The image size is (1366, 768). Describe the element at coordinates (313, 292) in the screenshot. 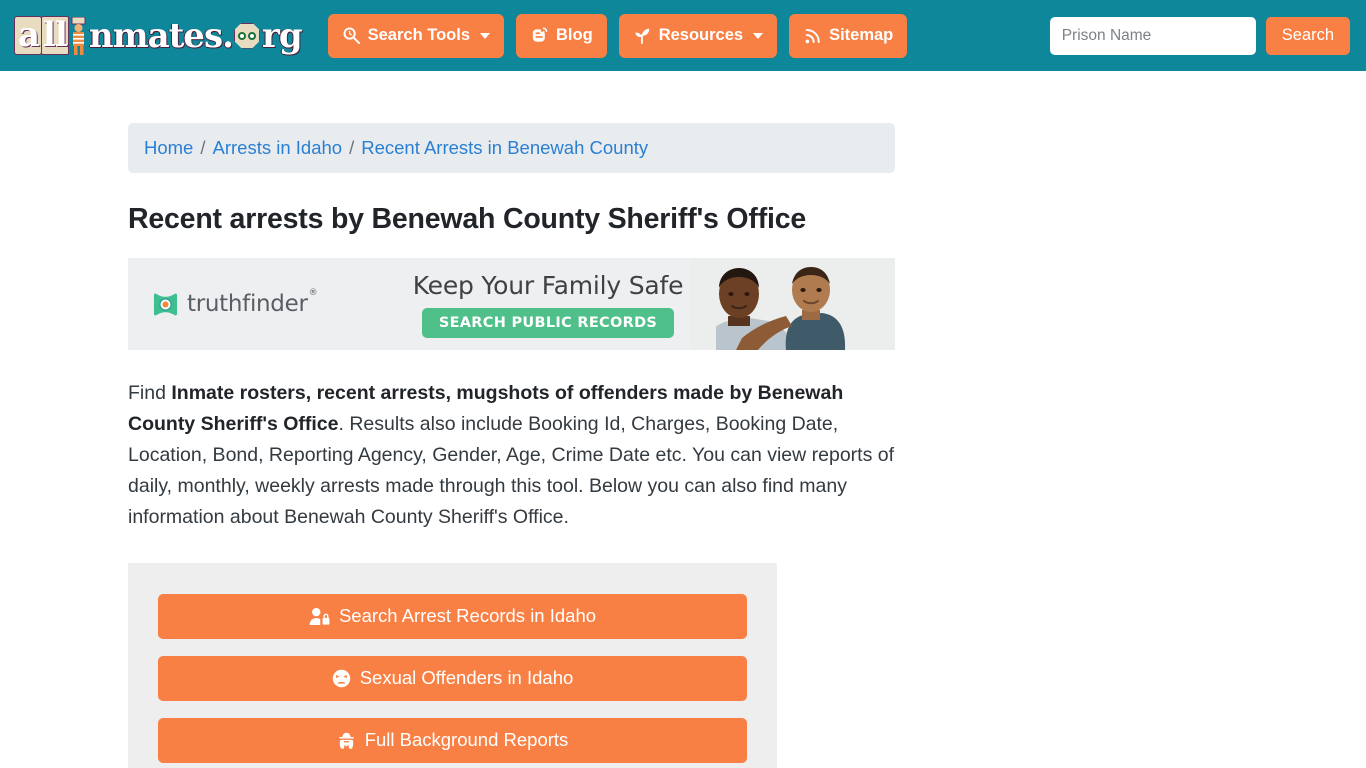

I see `registered-mark: ®` at that location.